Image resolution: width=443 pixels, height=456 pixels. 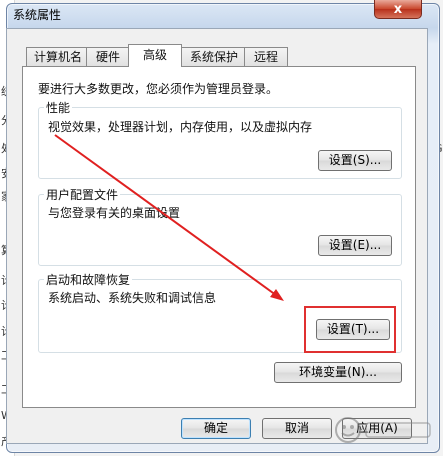 What do you see at coordinates (266, 56) in the screenshot?
I see `tab-remote: 远程` at bounding box center [266, 56].